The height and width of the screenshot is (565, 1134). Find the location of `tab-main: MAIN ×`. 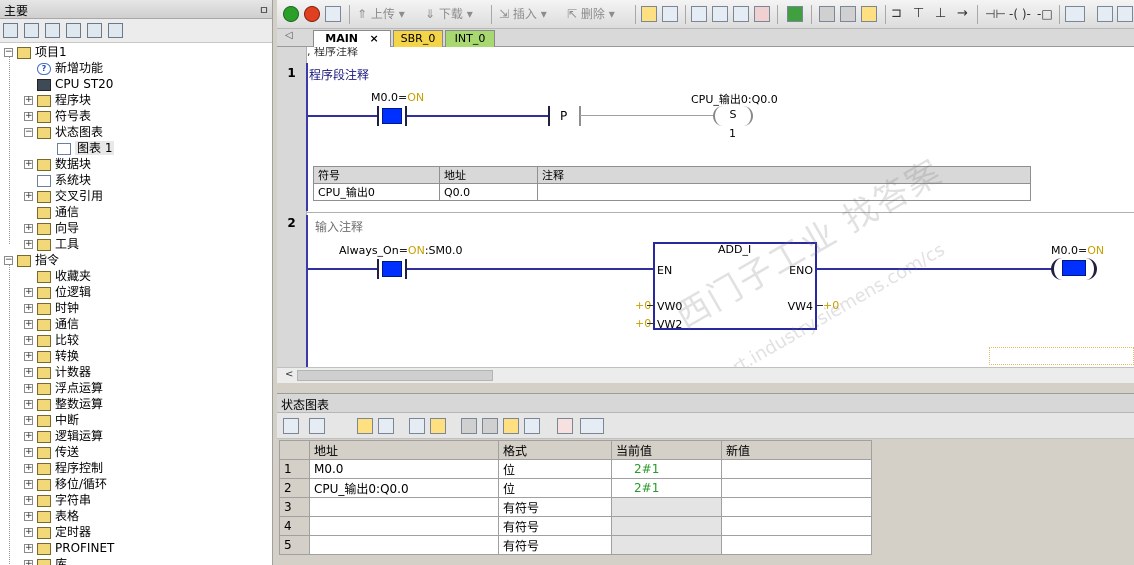

tab-main: MAIN × is located at coordinates (352, 38).